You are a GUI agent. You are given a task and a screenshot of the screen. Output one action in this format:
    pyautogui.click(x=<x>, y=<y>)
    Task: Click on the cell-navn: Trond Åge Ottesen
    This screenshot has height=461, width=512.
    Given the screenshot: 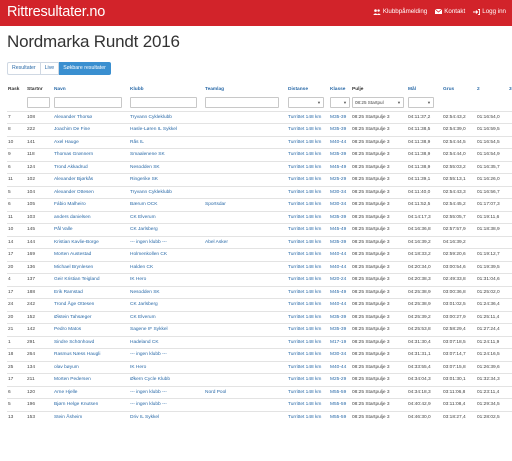 What is the action you would take?
    pyautogui.click(x=91, y=304)
    